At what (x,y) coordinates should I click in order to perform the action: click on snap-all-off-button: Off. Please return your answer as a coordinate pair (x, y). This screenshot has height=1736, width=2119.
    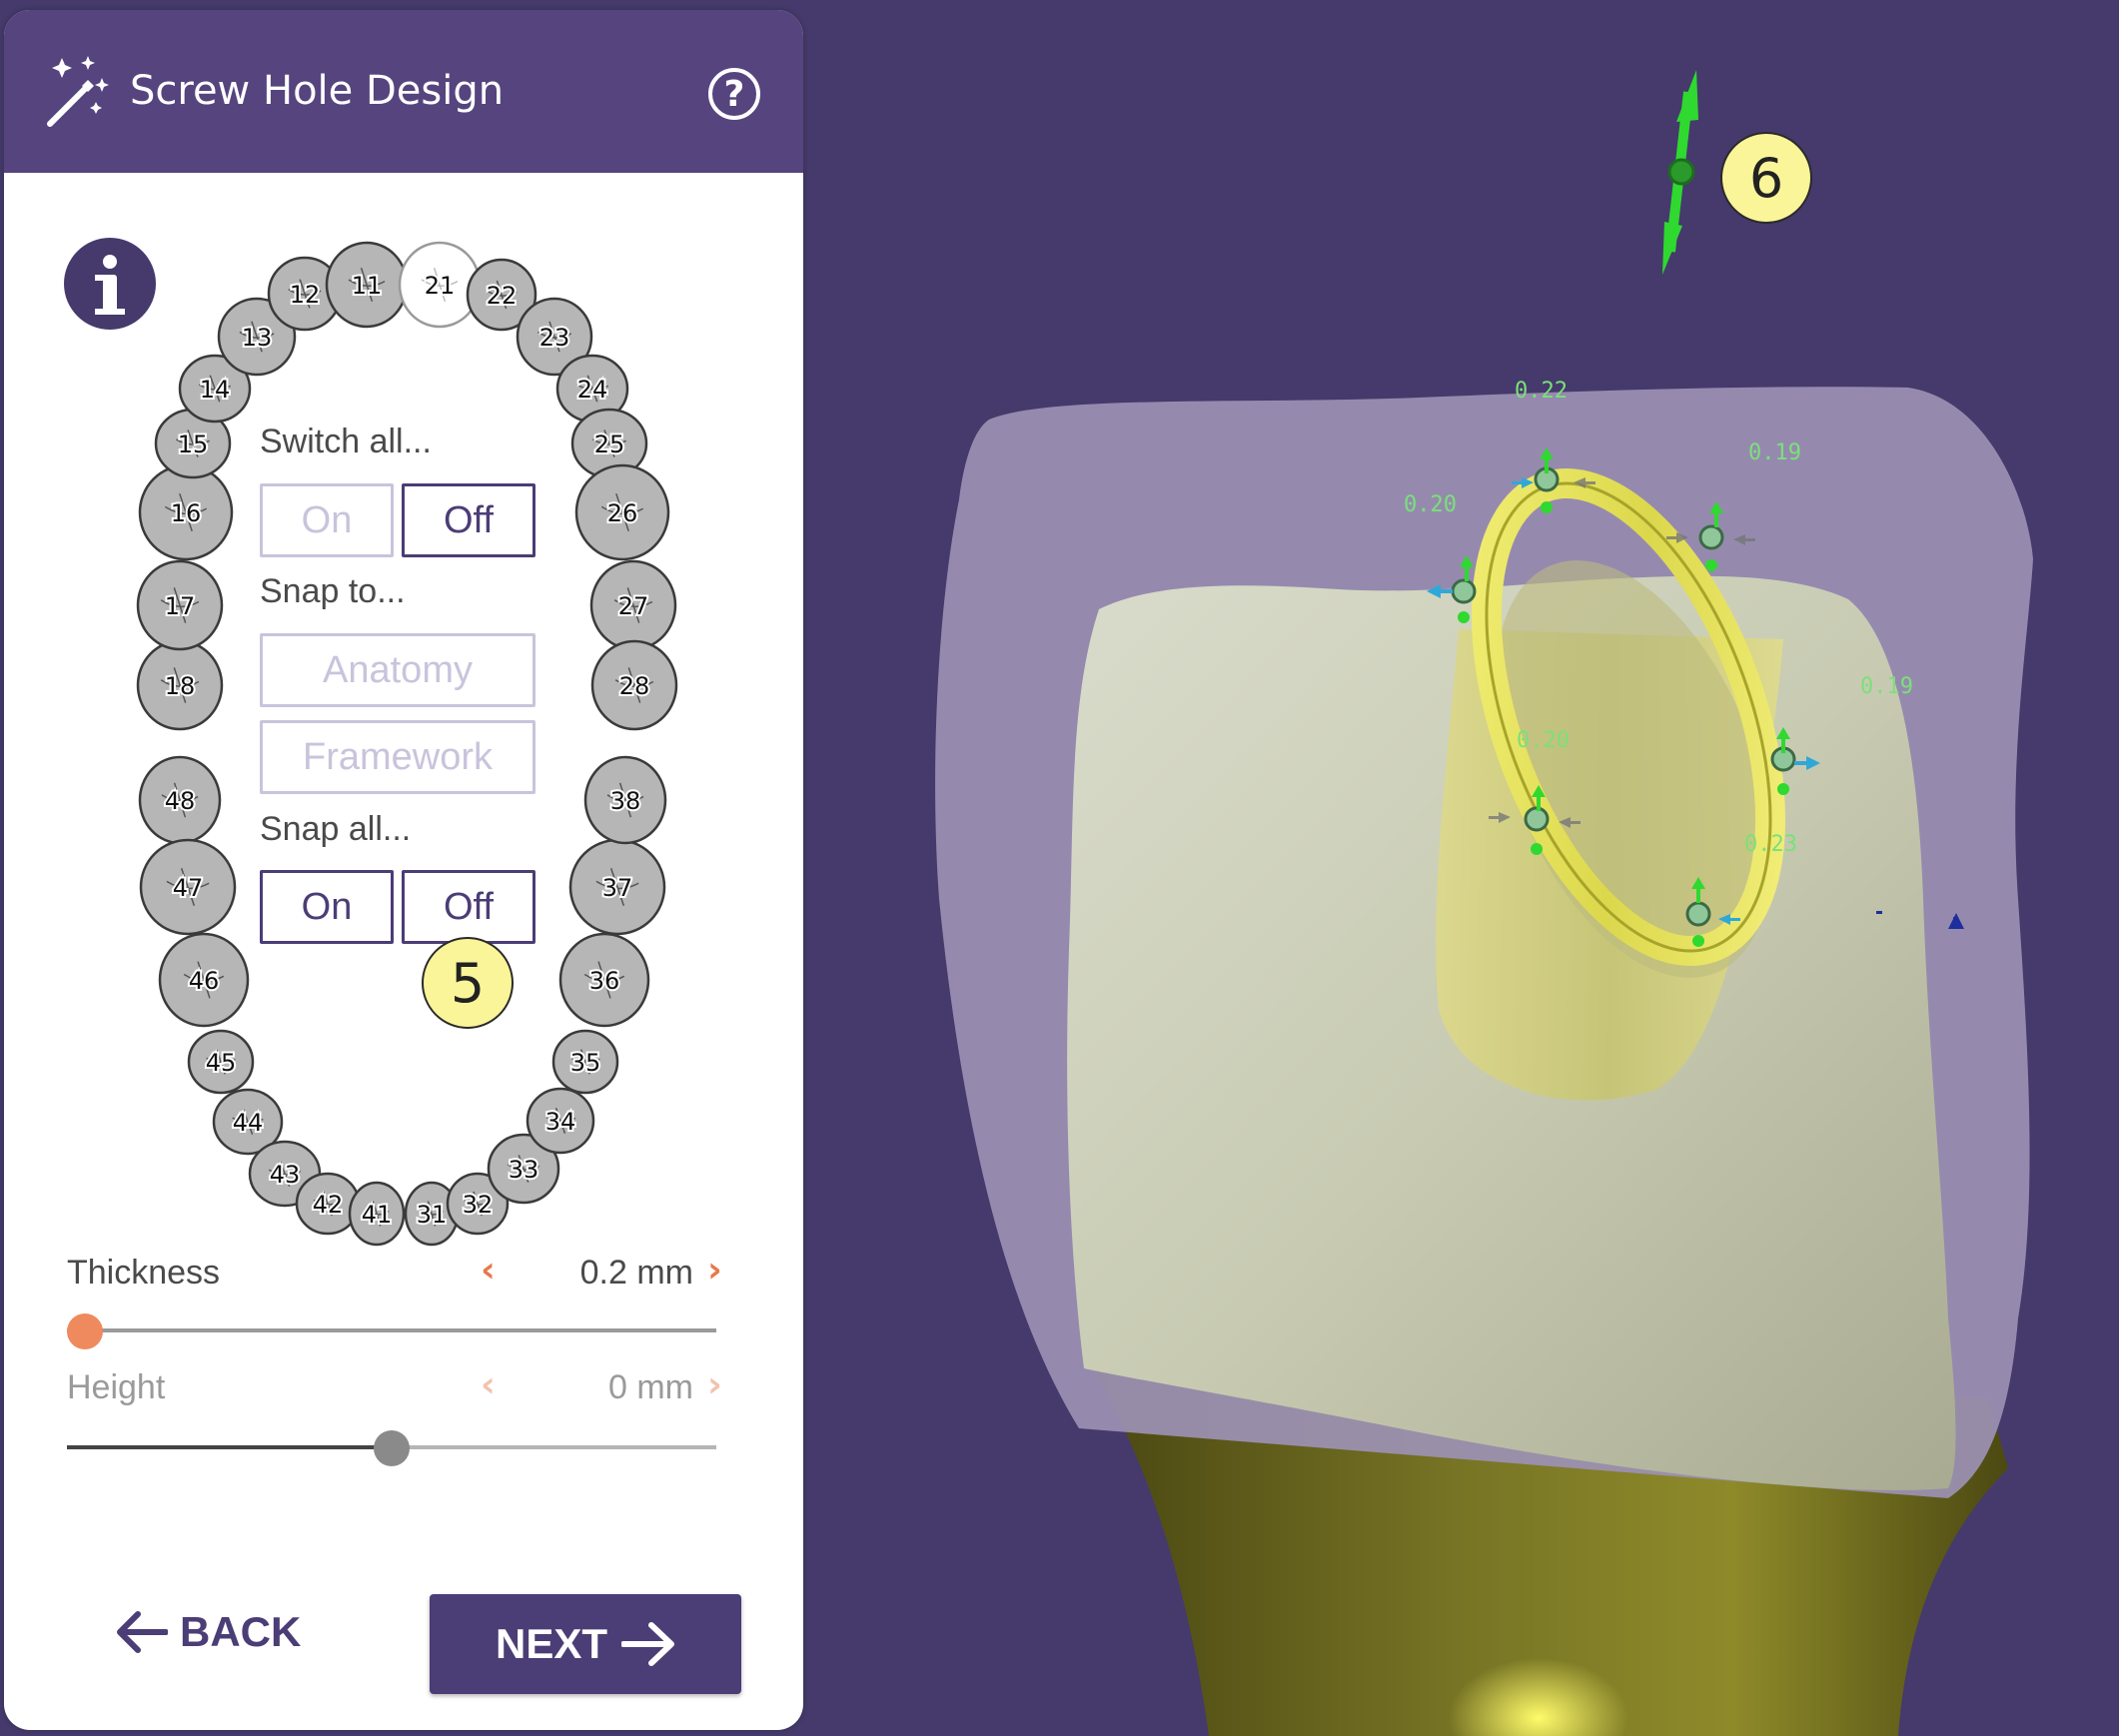
    Looking at the image, I should click on (468, 907).